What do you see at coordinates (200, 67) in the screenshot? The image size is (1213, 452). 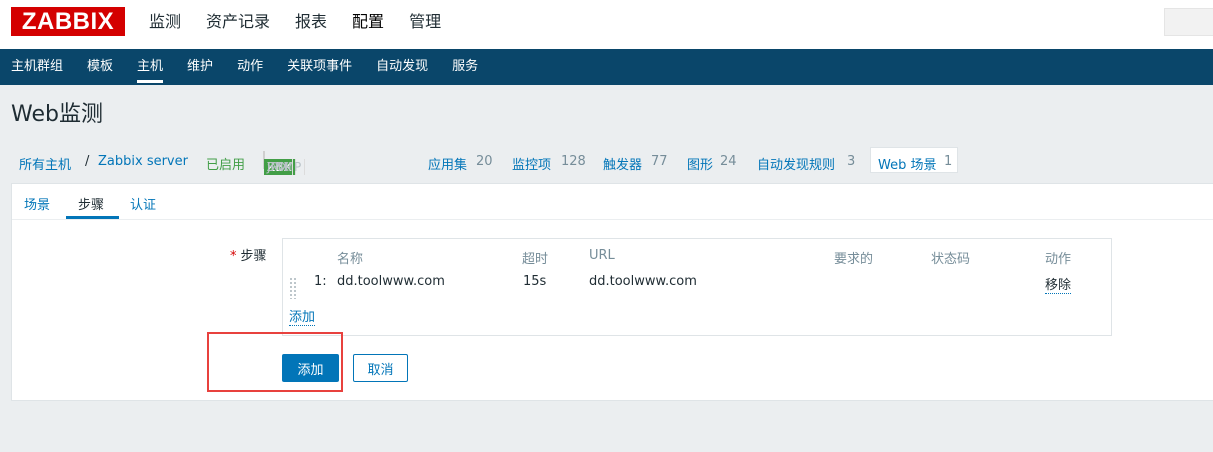 I see `sub-menu-maintenance: 维护` at bounding box center [200, 67].